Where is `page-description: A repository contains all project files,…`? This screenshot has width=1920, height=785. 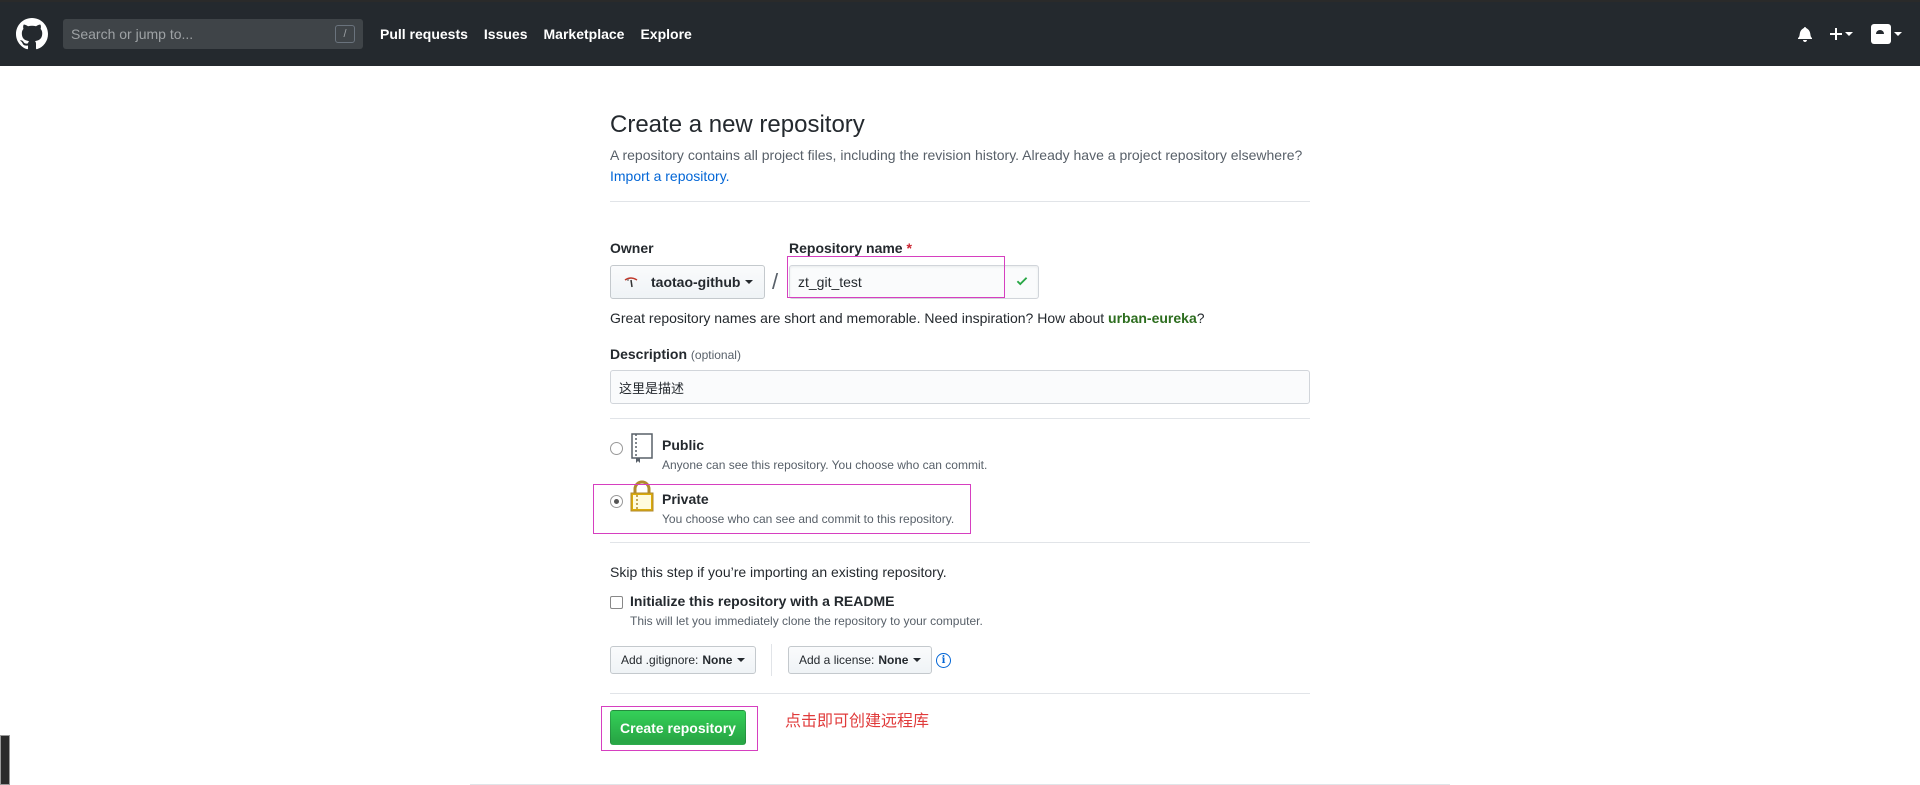 page-description: A repository contains all project files,… is located at coordinates (970, 166).